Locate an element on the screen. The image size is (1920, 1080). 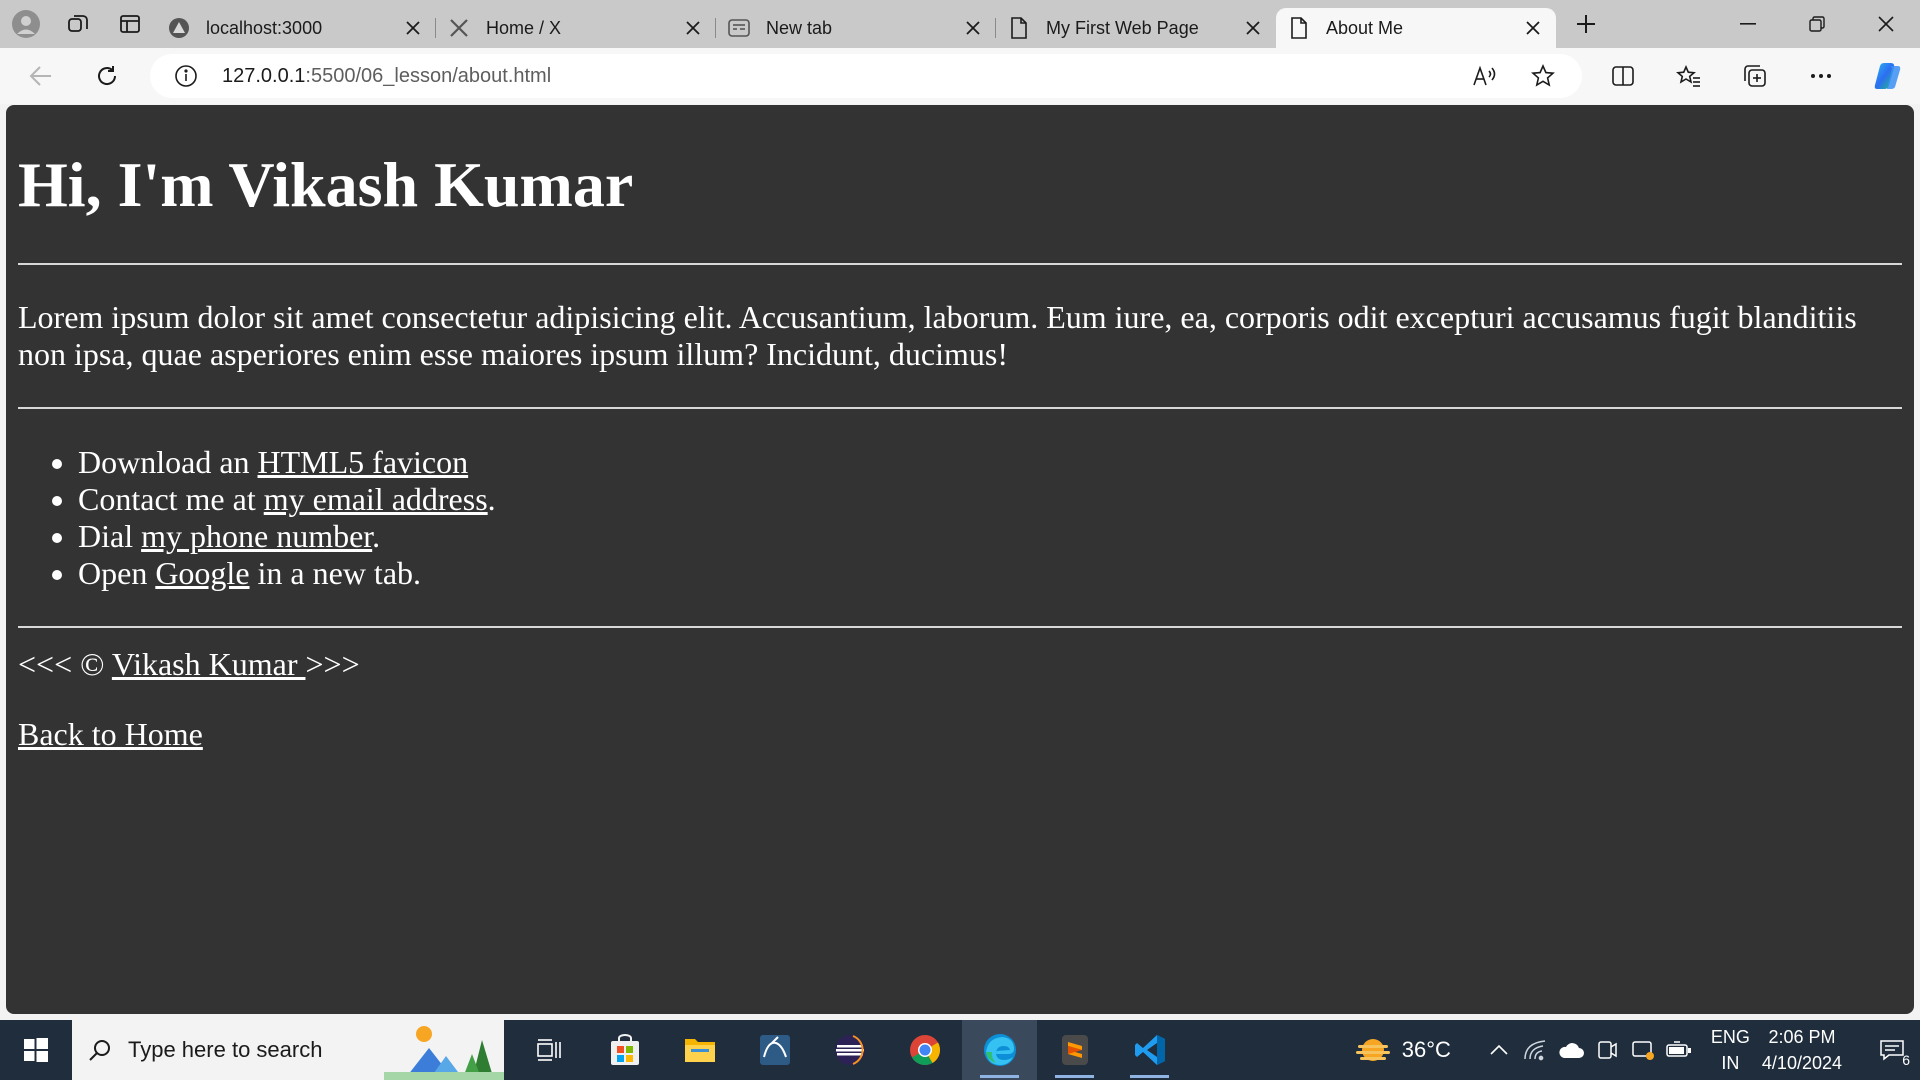
minimize-icon is located at coordinates (1747, 24).